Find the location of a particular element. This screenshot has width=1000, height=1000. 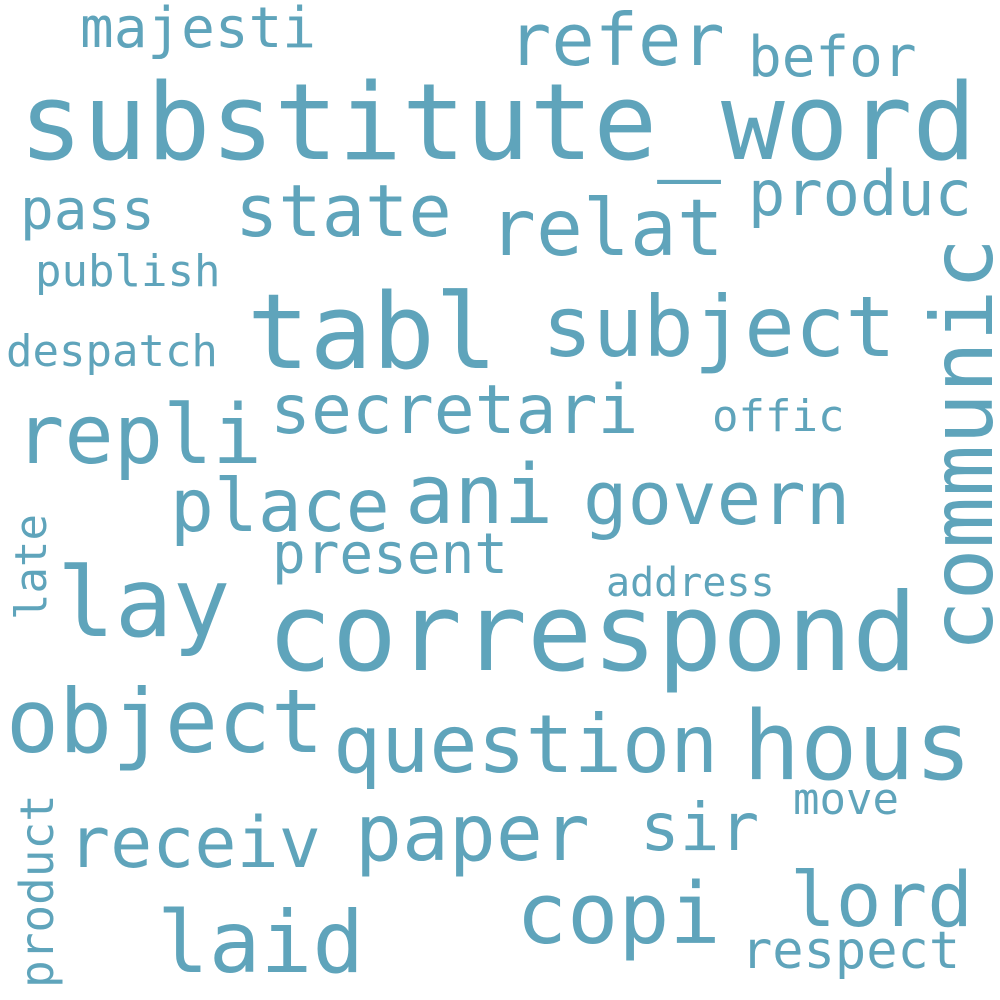

word-copi: copi is located at coordinates (618, 914).